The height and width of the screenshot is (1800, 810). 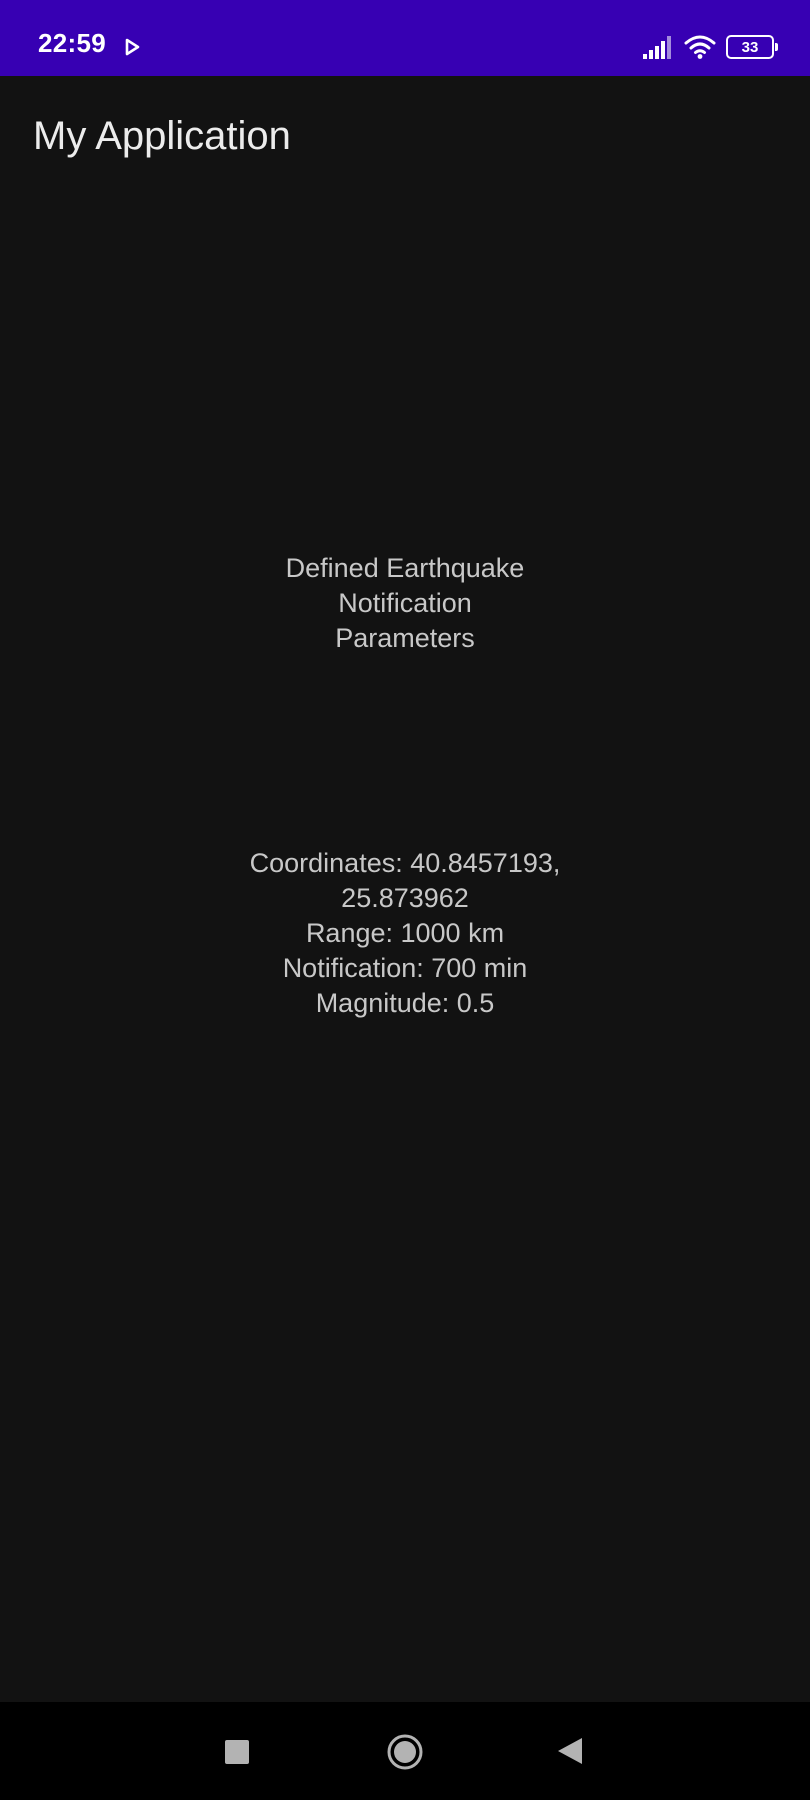 I want to click on heading-line: Notification, so click(x=405, y=603).